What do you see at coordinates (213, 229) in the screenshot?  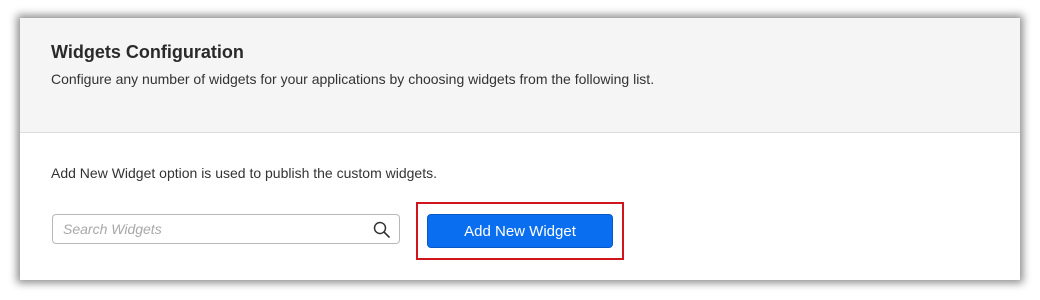 I see `search-input` at bounding box center [213, 229].